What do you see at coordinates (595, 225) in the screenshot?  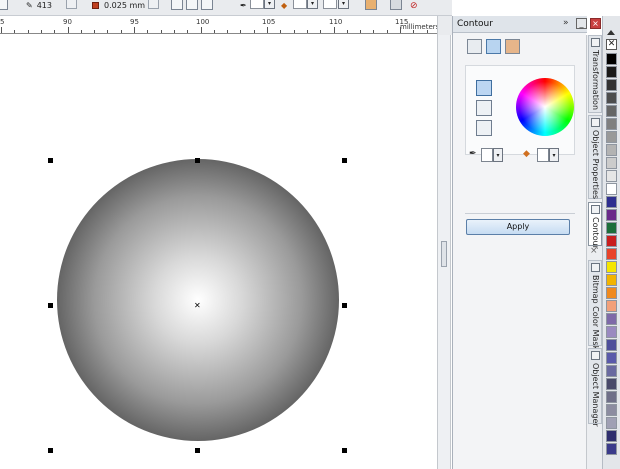 I see `tab-contour: Contour` at bounding box center [595, 225].